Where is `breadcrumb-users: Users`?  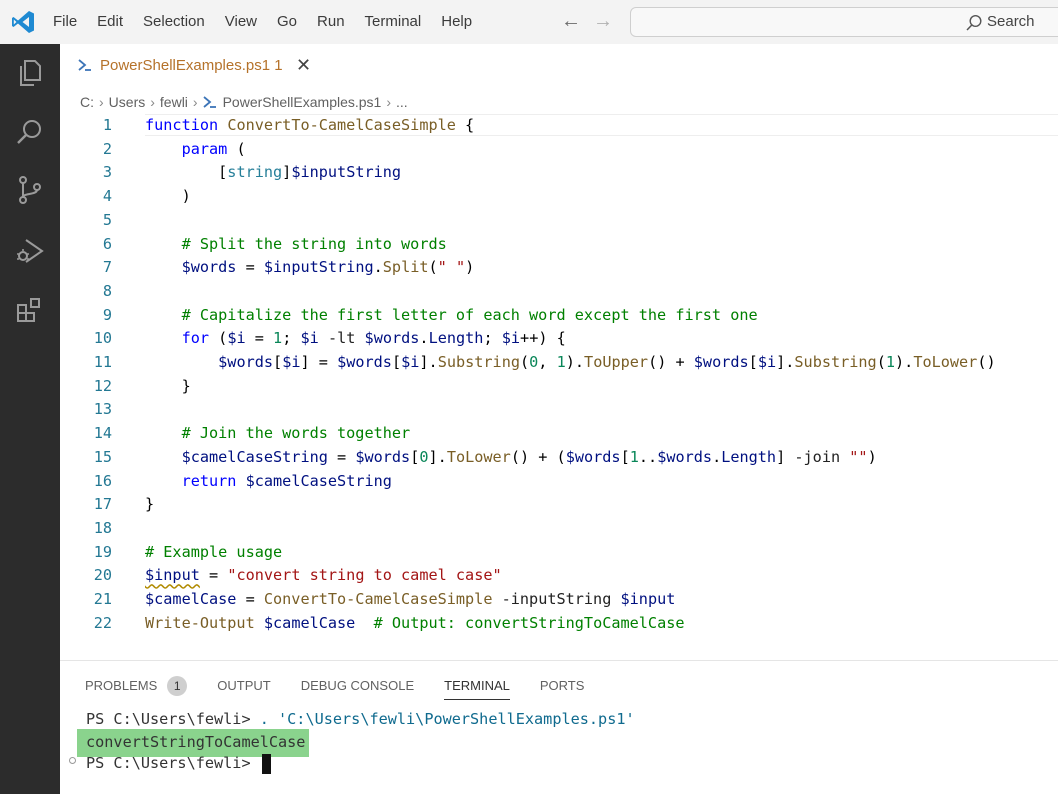 breadcrumb-users: Users is located at coordinates (127, 102).